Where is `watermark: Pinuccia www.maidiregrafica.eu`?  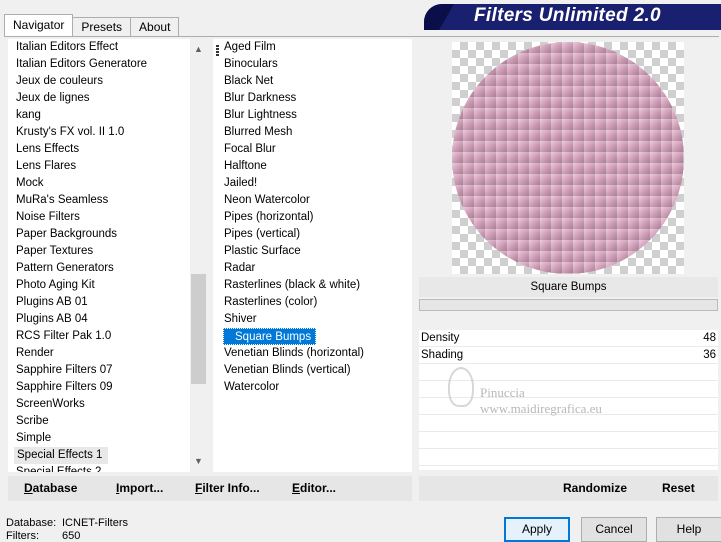
watermark: Pinuccia www.maidiregrafica.eu is located at coordinates (541, 401).